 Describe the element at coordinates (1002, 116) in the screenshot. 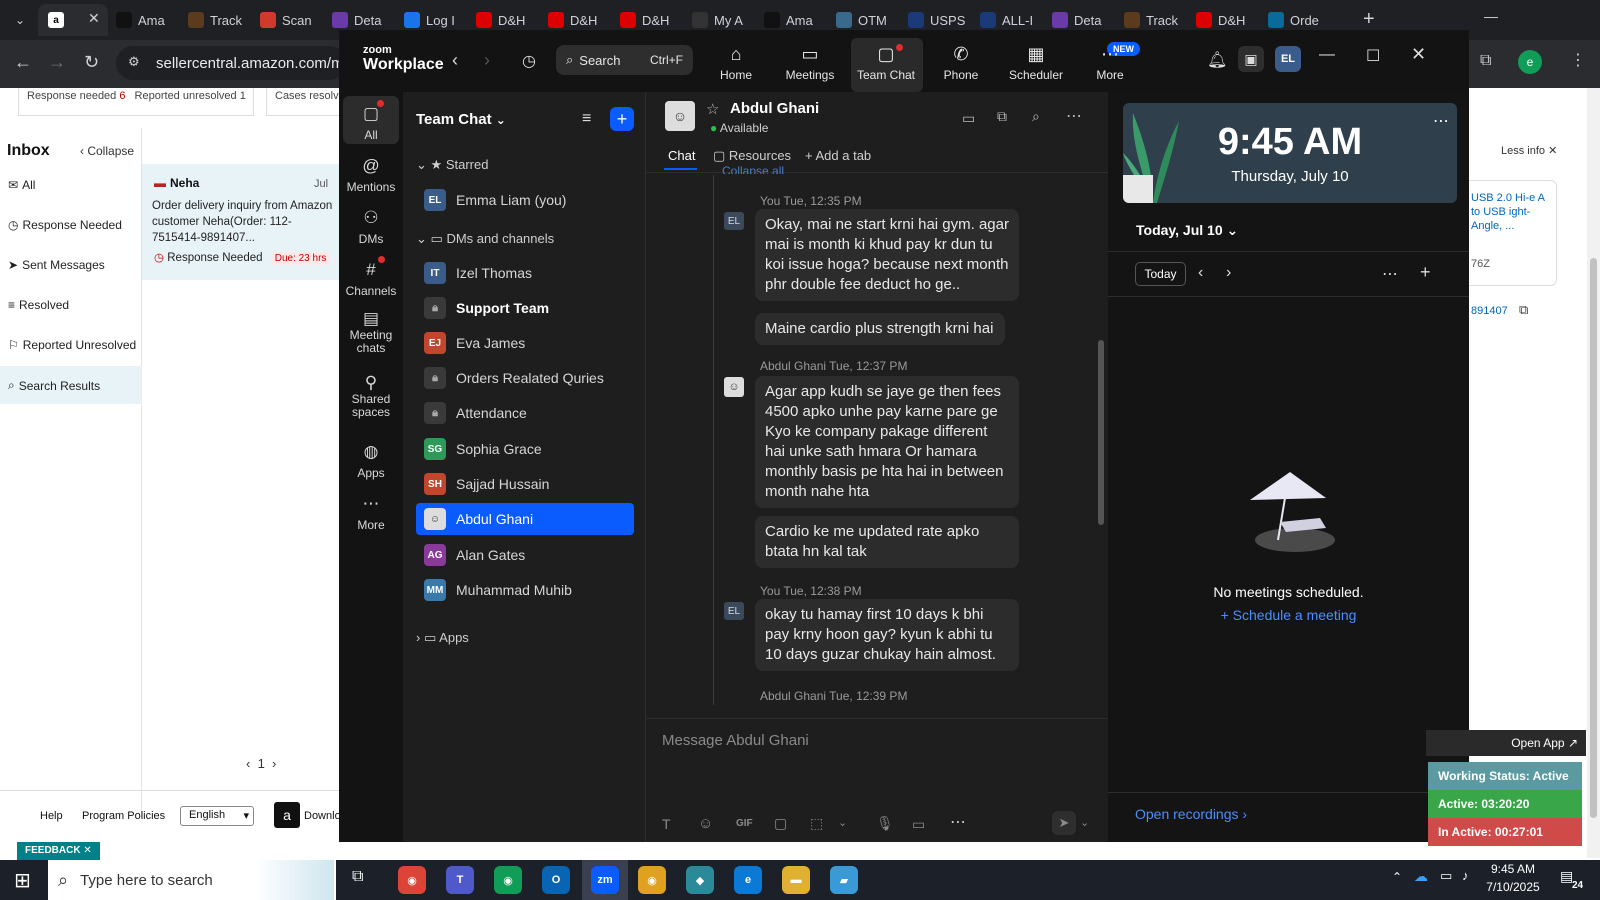

I see `share-screen-icon: ⧉` at that location.